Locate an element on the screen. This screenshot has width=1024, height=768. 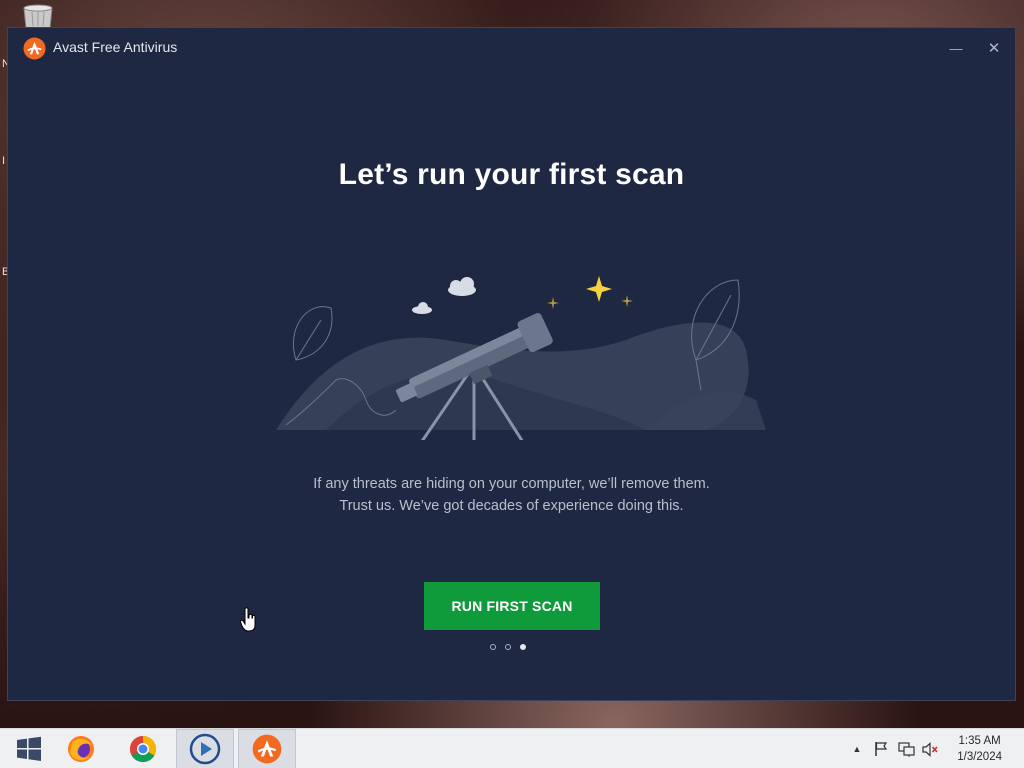
pager-dot-active is located at coordinates (523, 647).